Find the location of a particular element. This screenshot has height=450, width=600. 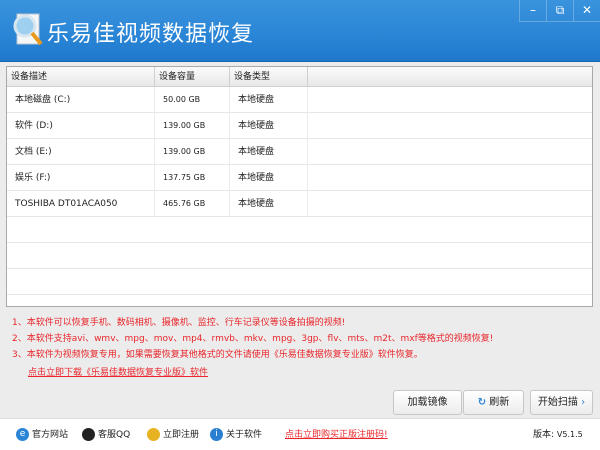

version: 版本: V5.1.5 is located at coordinates (558, 435).